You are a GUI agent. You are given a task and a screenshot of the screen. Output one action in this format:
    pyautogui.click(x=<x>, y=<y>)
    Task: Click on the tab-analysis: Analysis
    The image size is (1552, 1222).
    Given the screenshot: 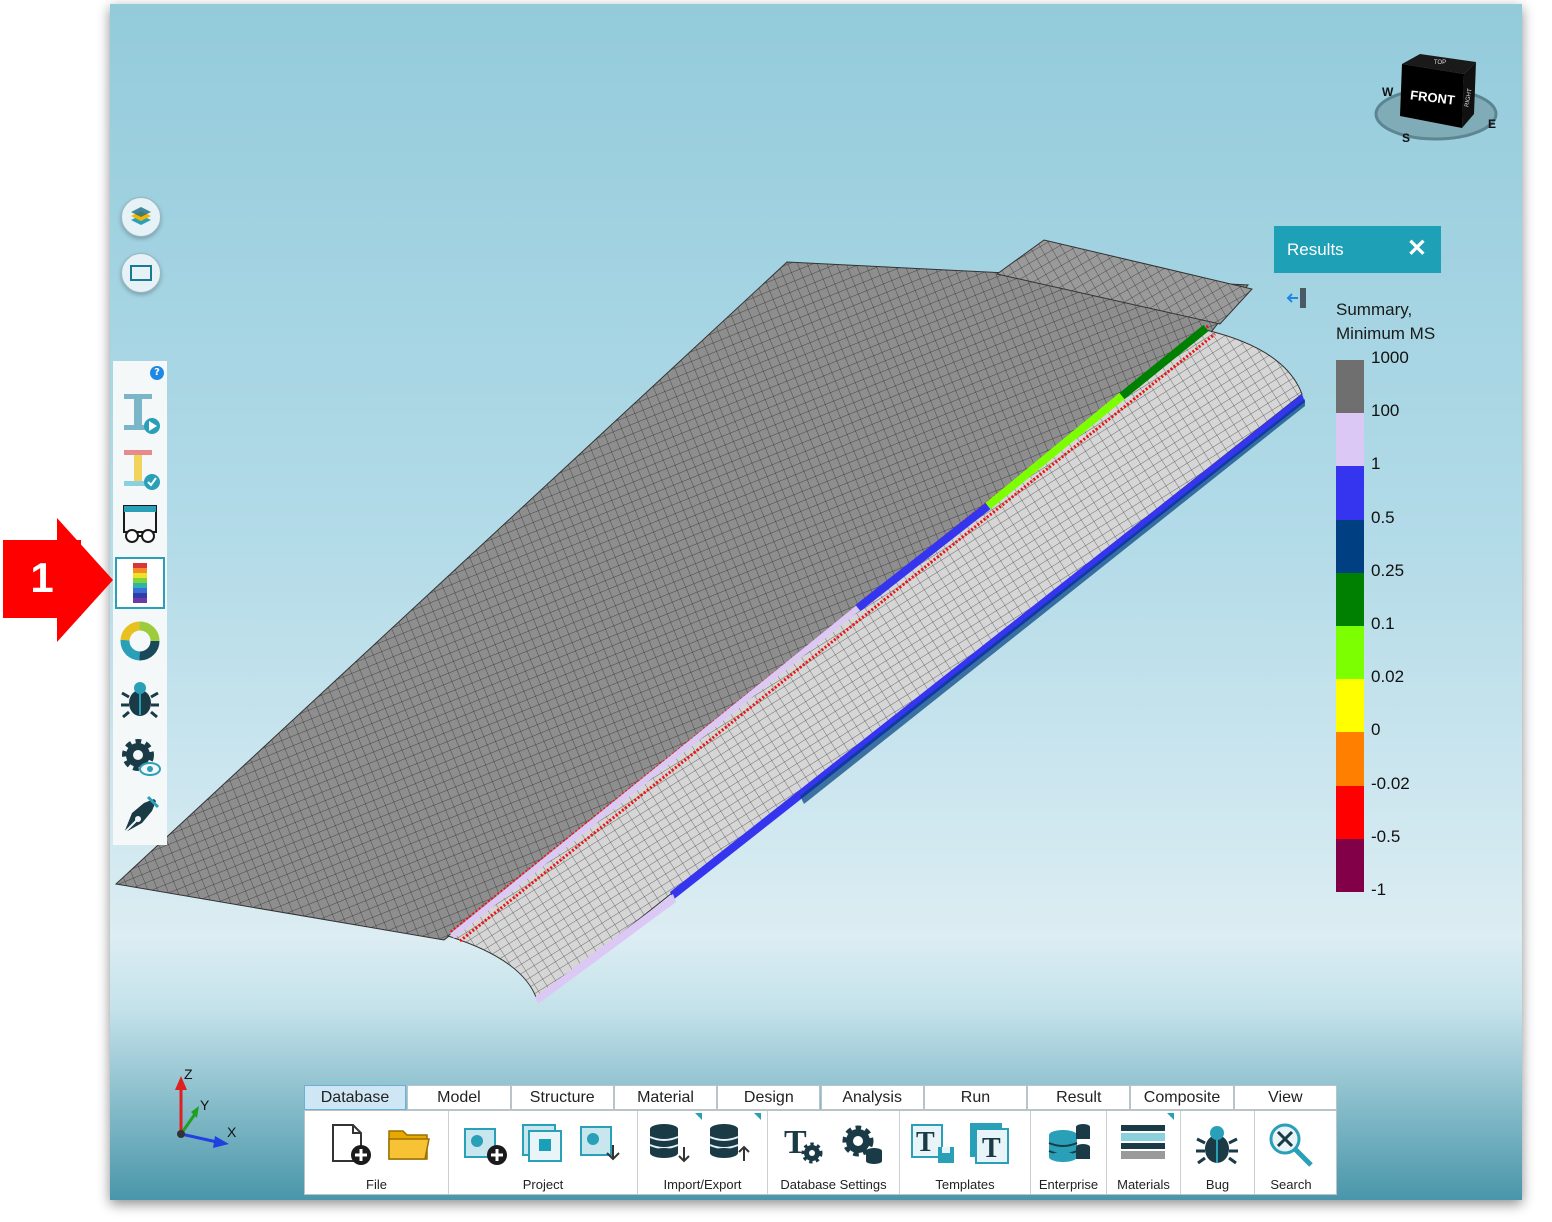 What is the action you would take?
    pyautogui.click(x=872, y=1097)
    